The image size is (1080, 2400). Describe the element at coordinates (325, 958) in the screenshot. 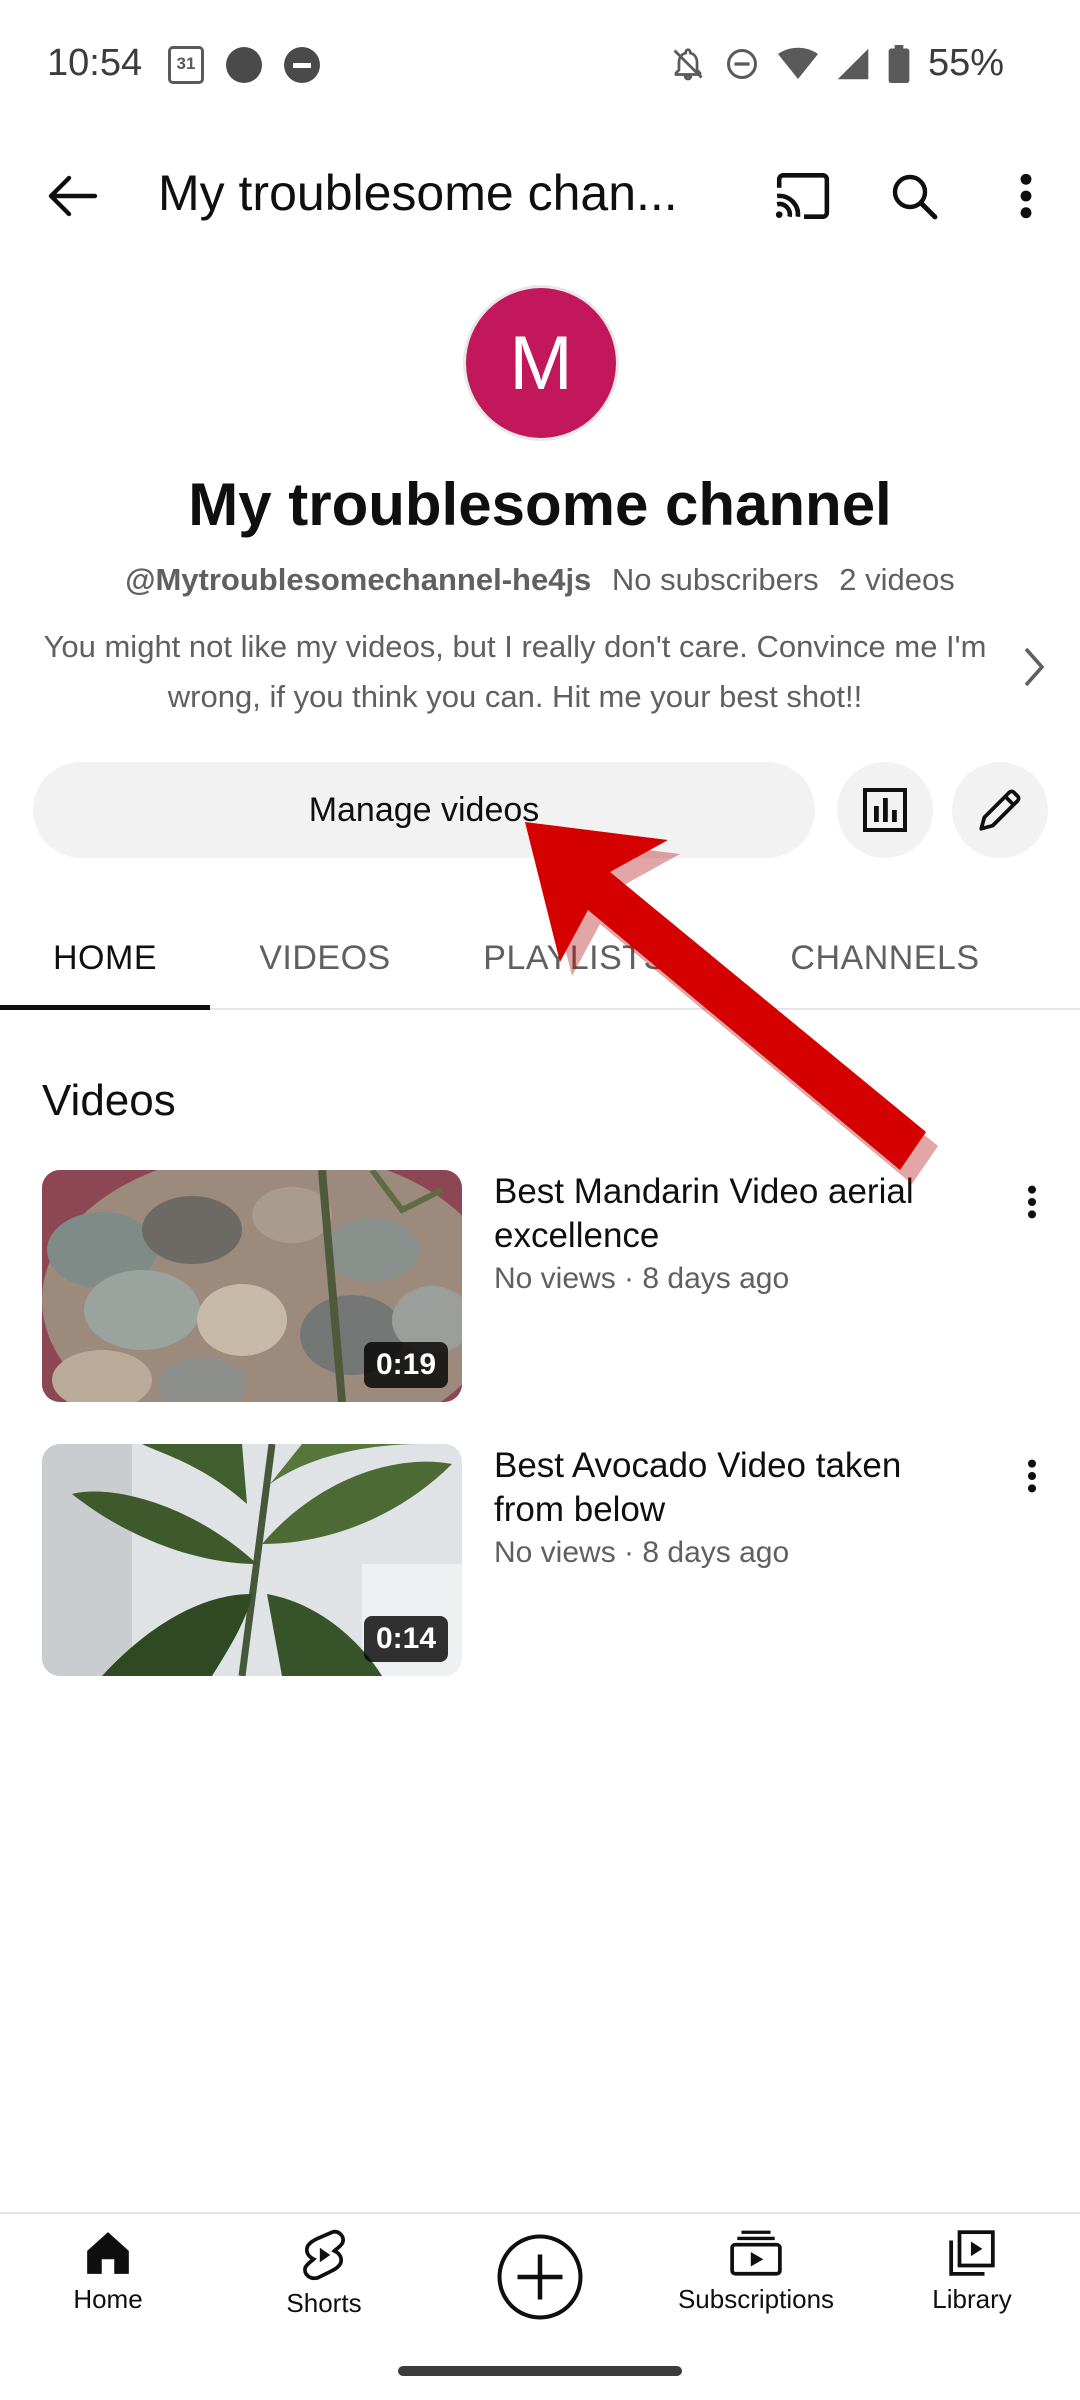

I see `tab-videos: VIDEOS` at that location.